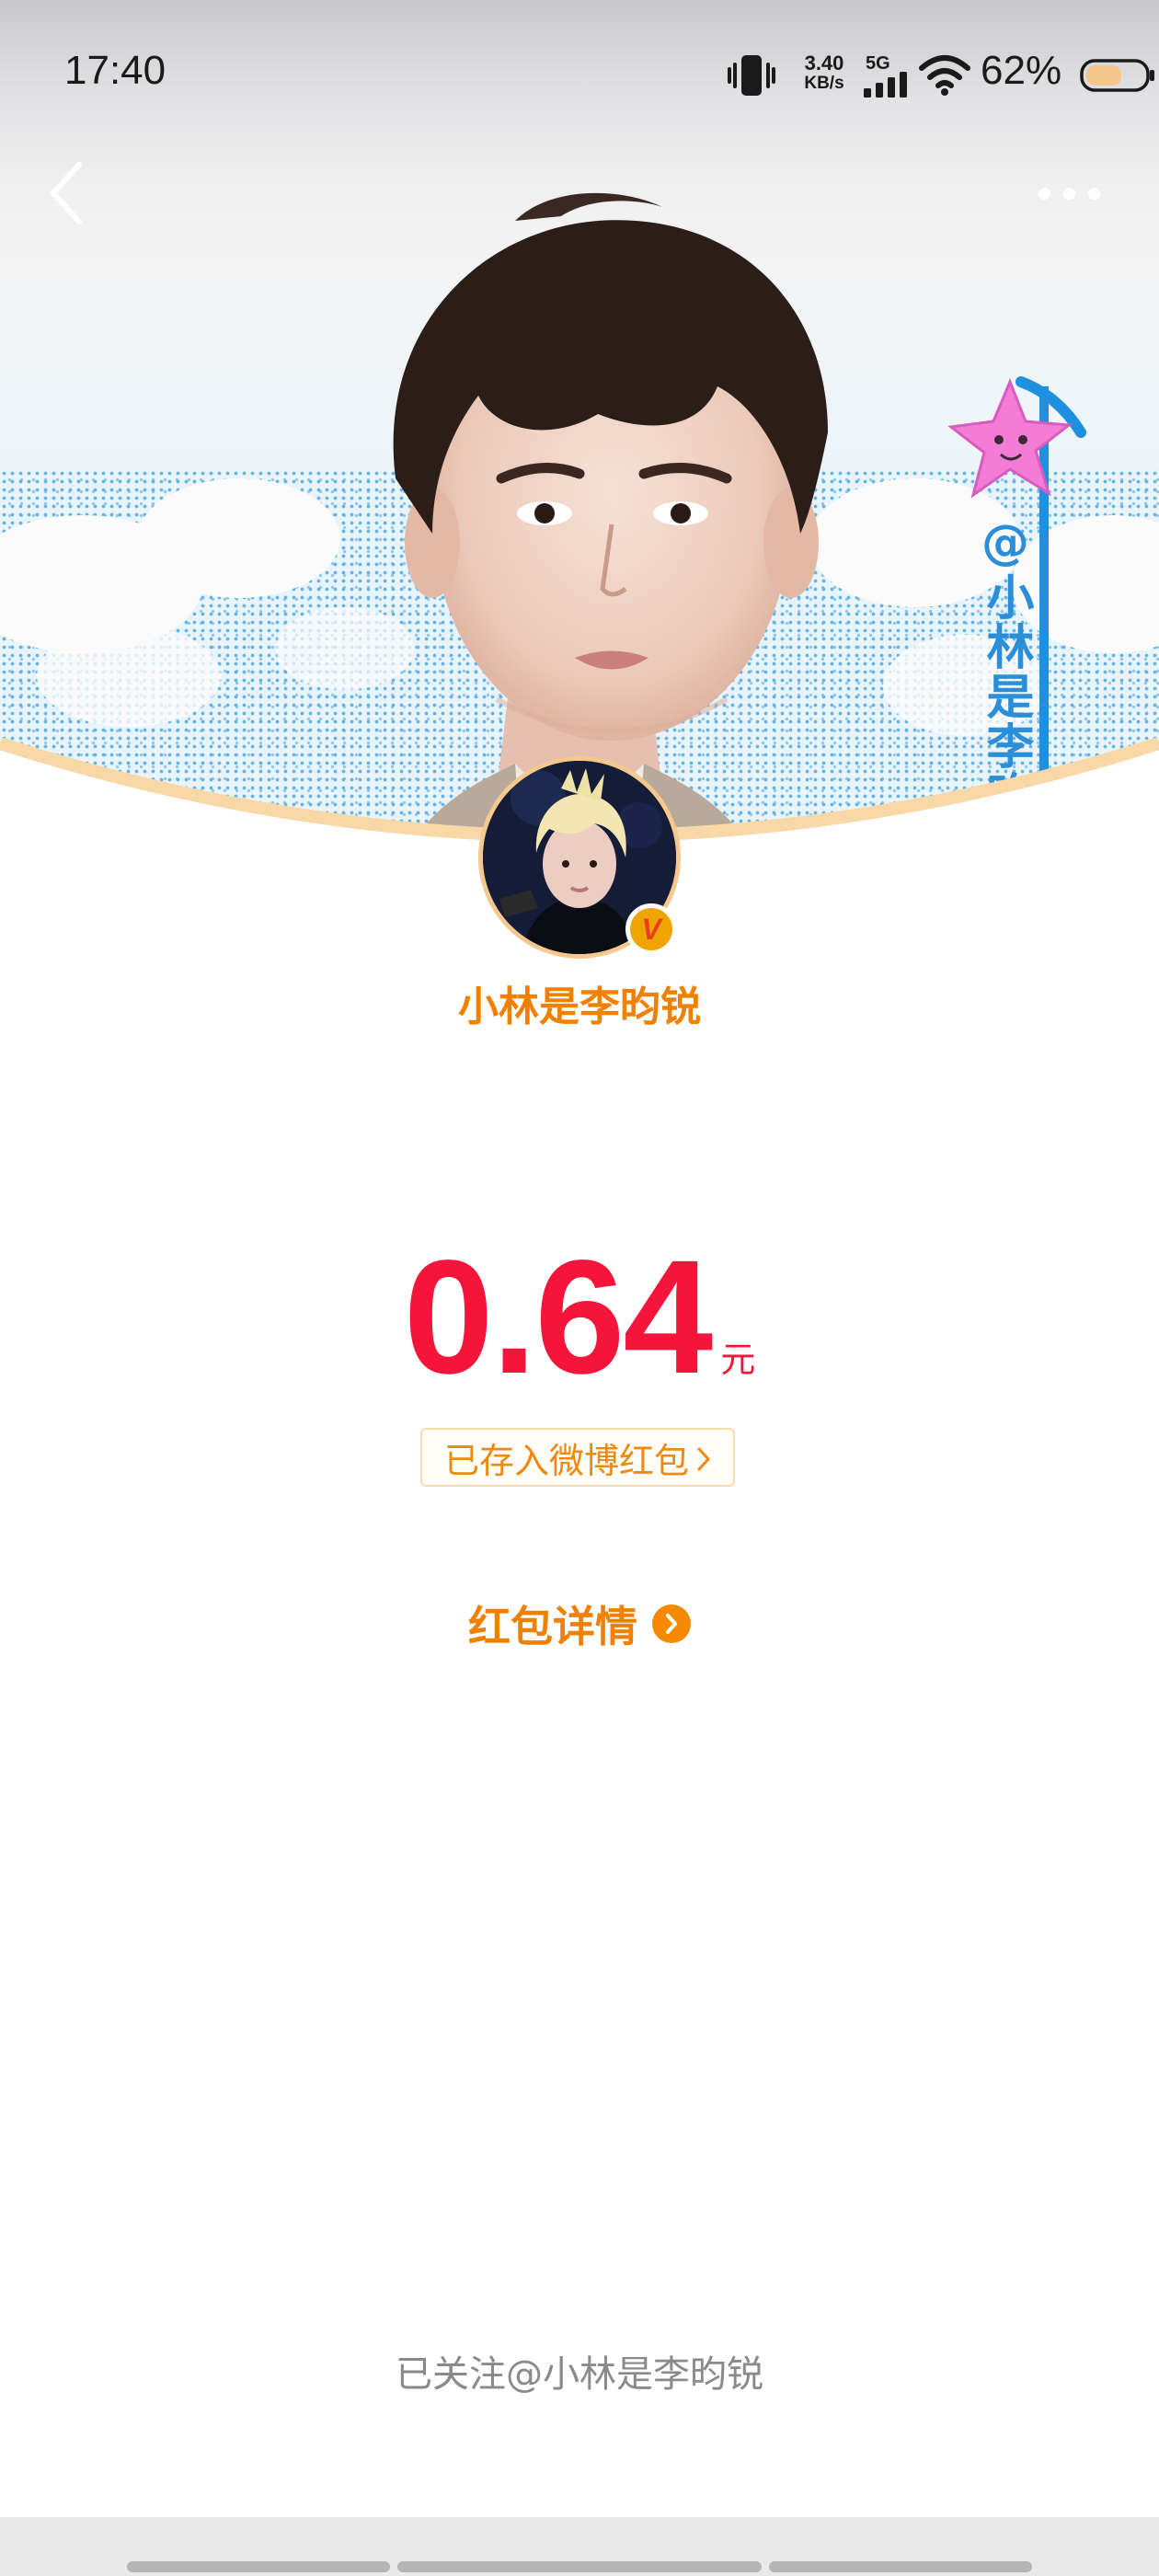 This screenshot has height=2576, width=1159. What do you see at coordinates (671, 1623) in the screenshot?
I see `chevron-right-circle-icon` at bounding box center [671, 1623].